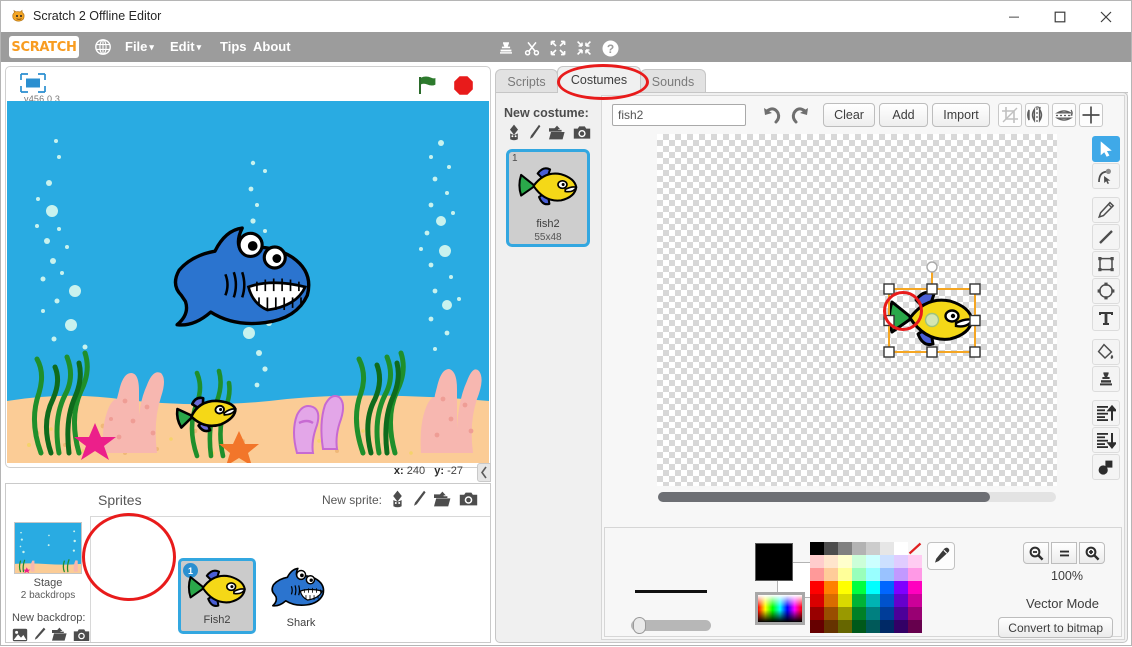  I want to click on choose-backdrop-icon, so click(20, 637).